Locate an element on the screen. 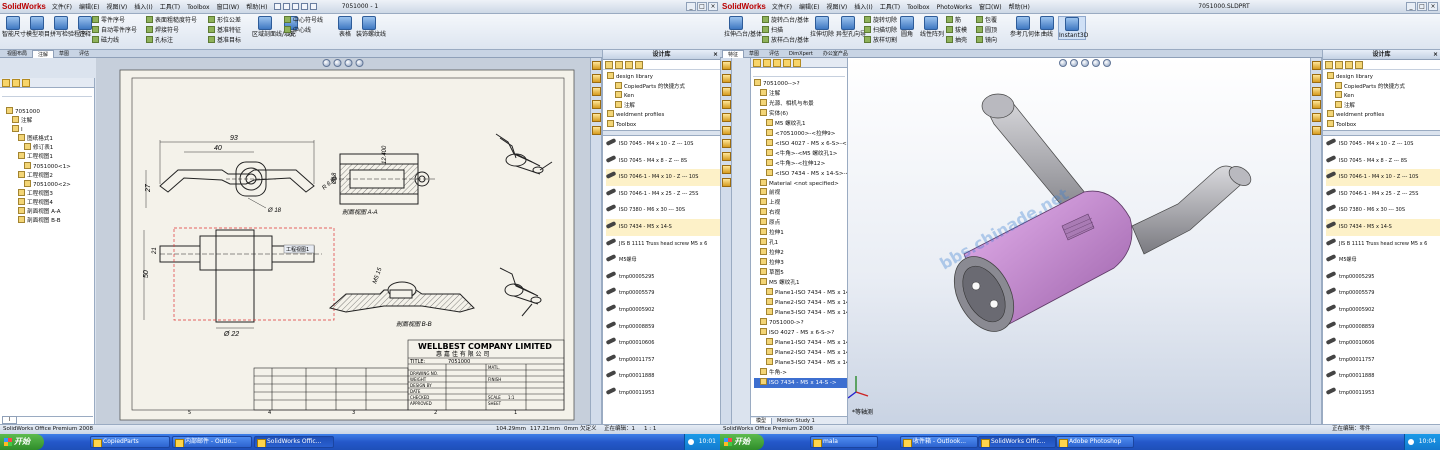 Image resolution: width=1440 pixels, height=450 pixels. spline-icon is located at coordinates (726, 143).